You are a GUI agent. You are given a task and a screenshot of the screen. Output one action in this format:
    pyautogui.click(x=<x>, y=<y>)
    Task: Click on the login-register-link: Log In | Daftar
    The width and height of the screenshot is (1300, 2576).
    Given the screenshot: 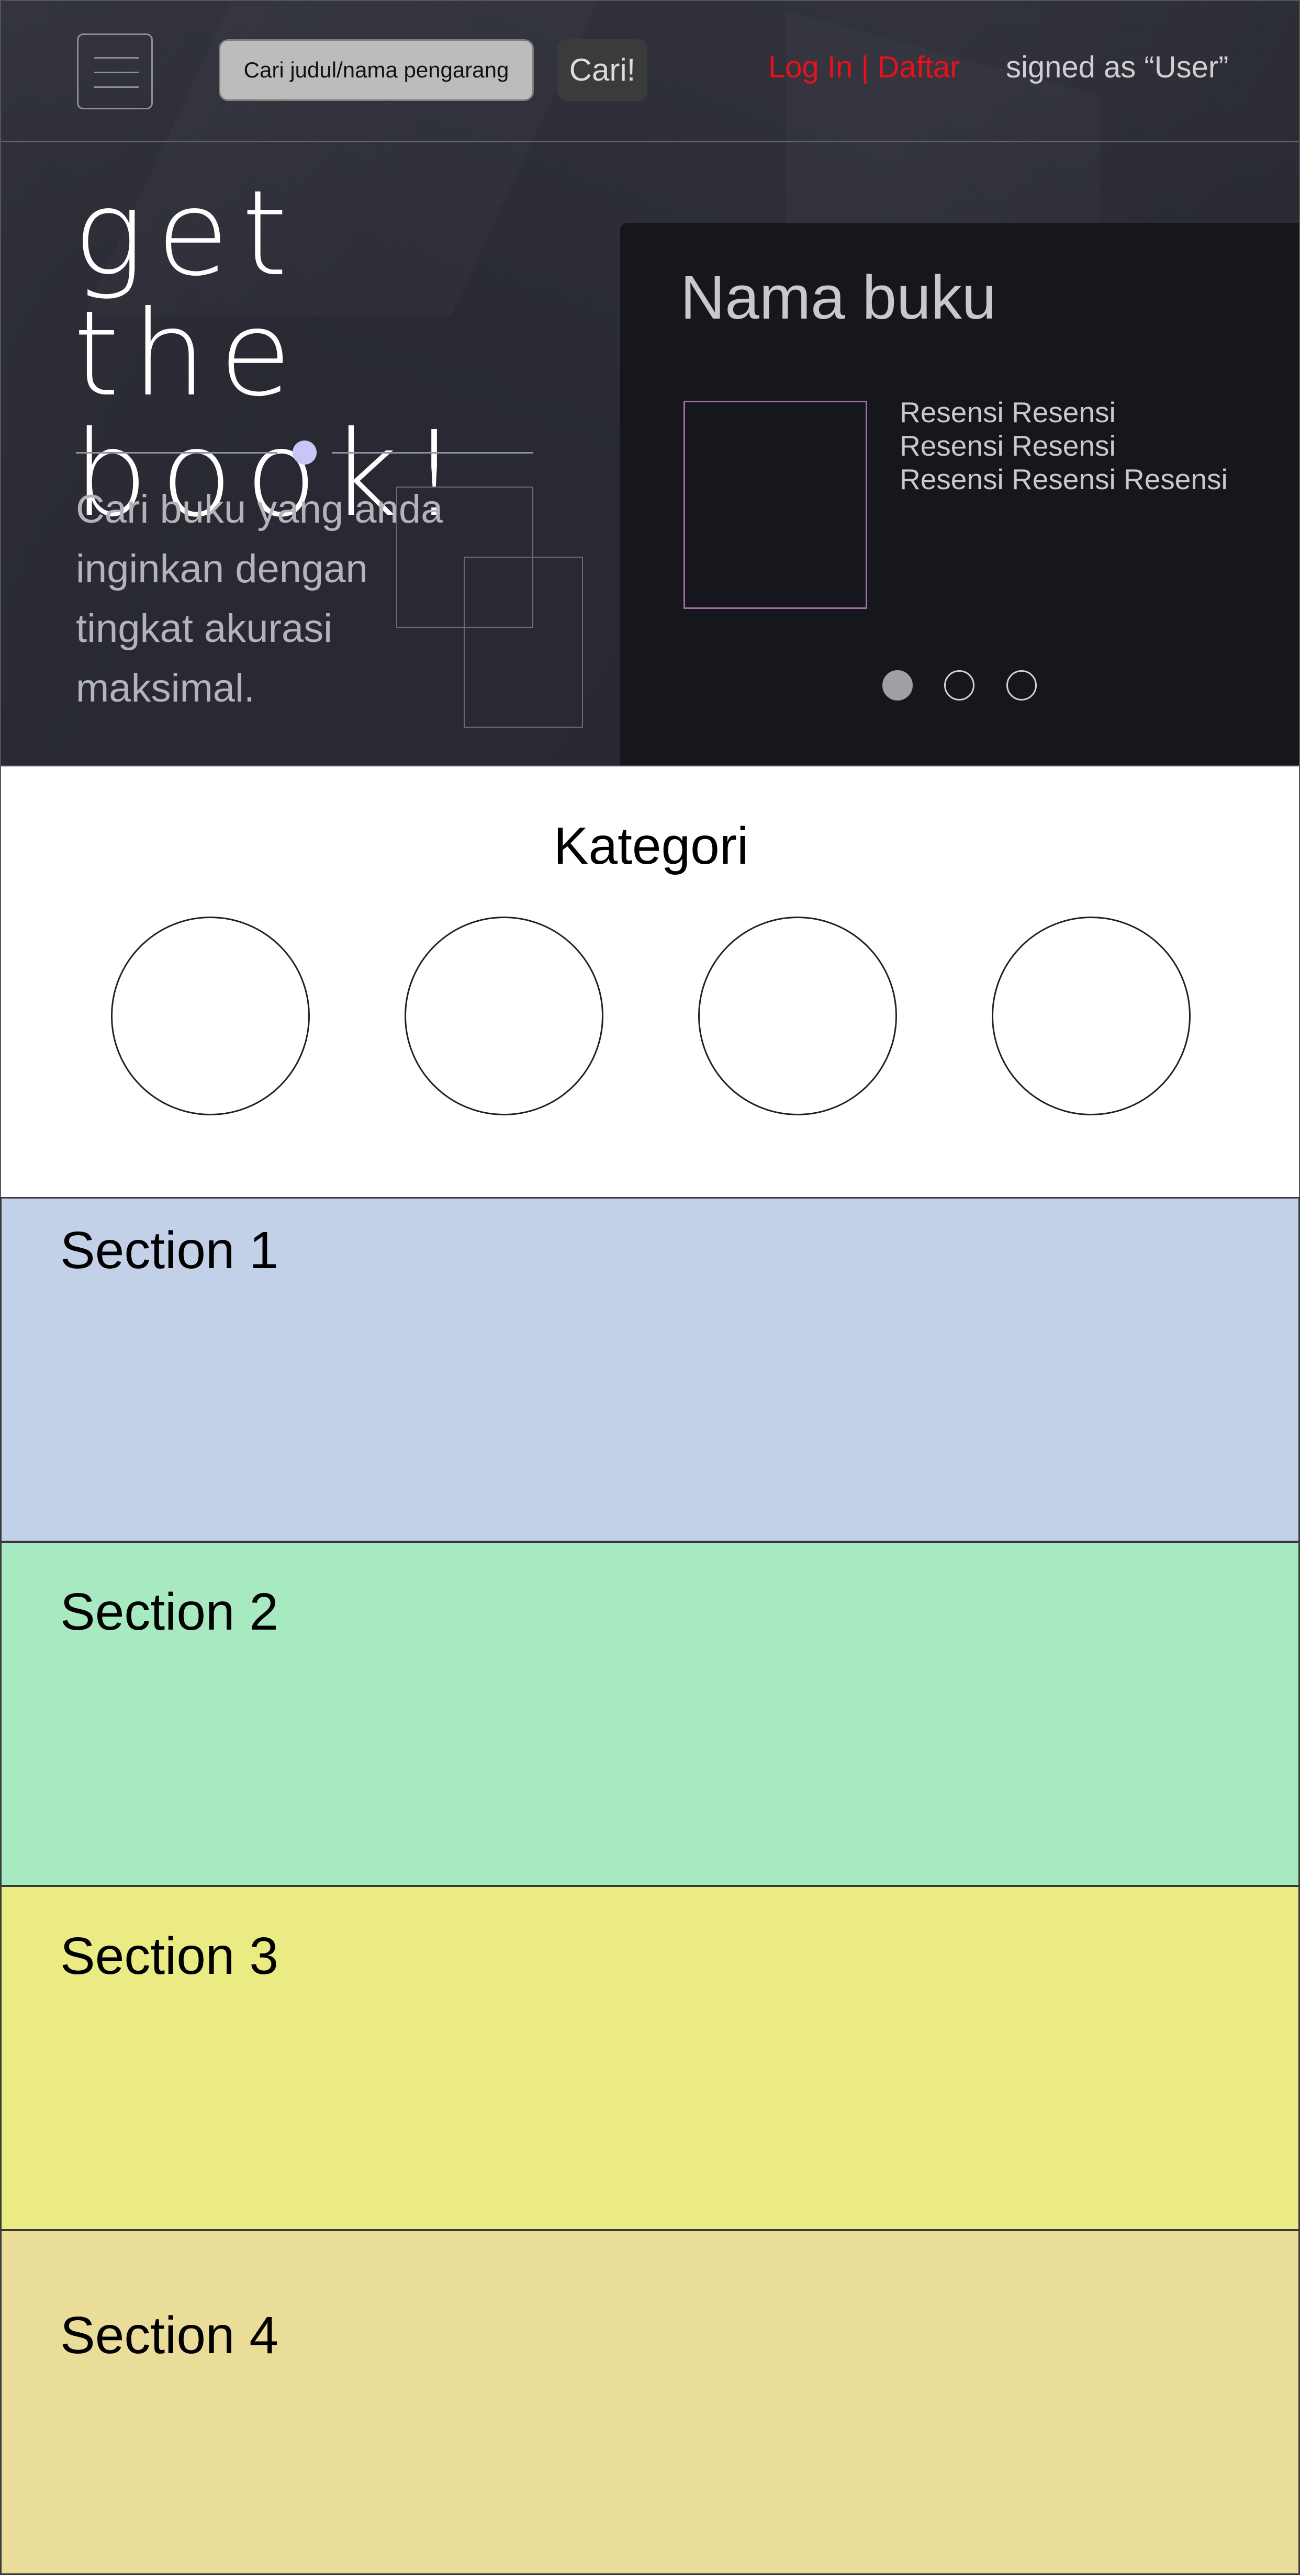 What is the action you would take?
    pyautogui.click(x=864, y=67)
    